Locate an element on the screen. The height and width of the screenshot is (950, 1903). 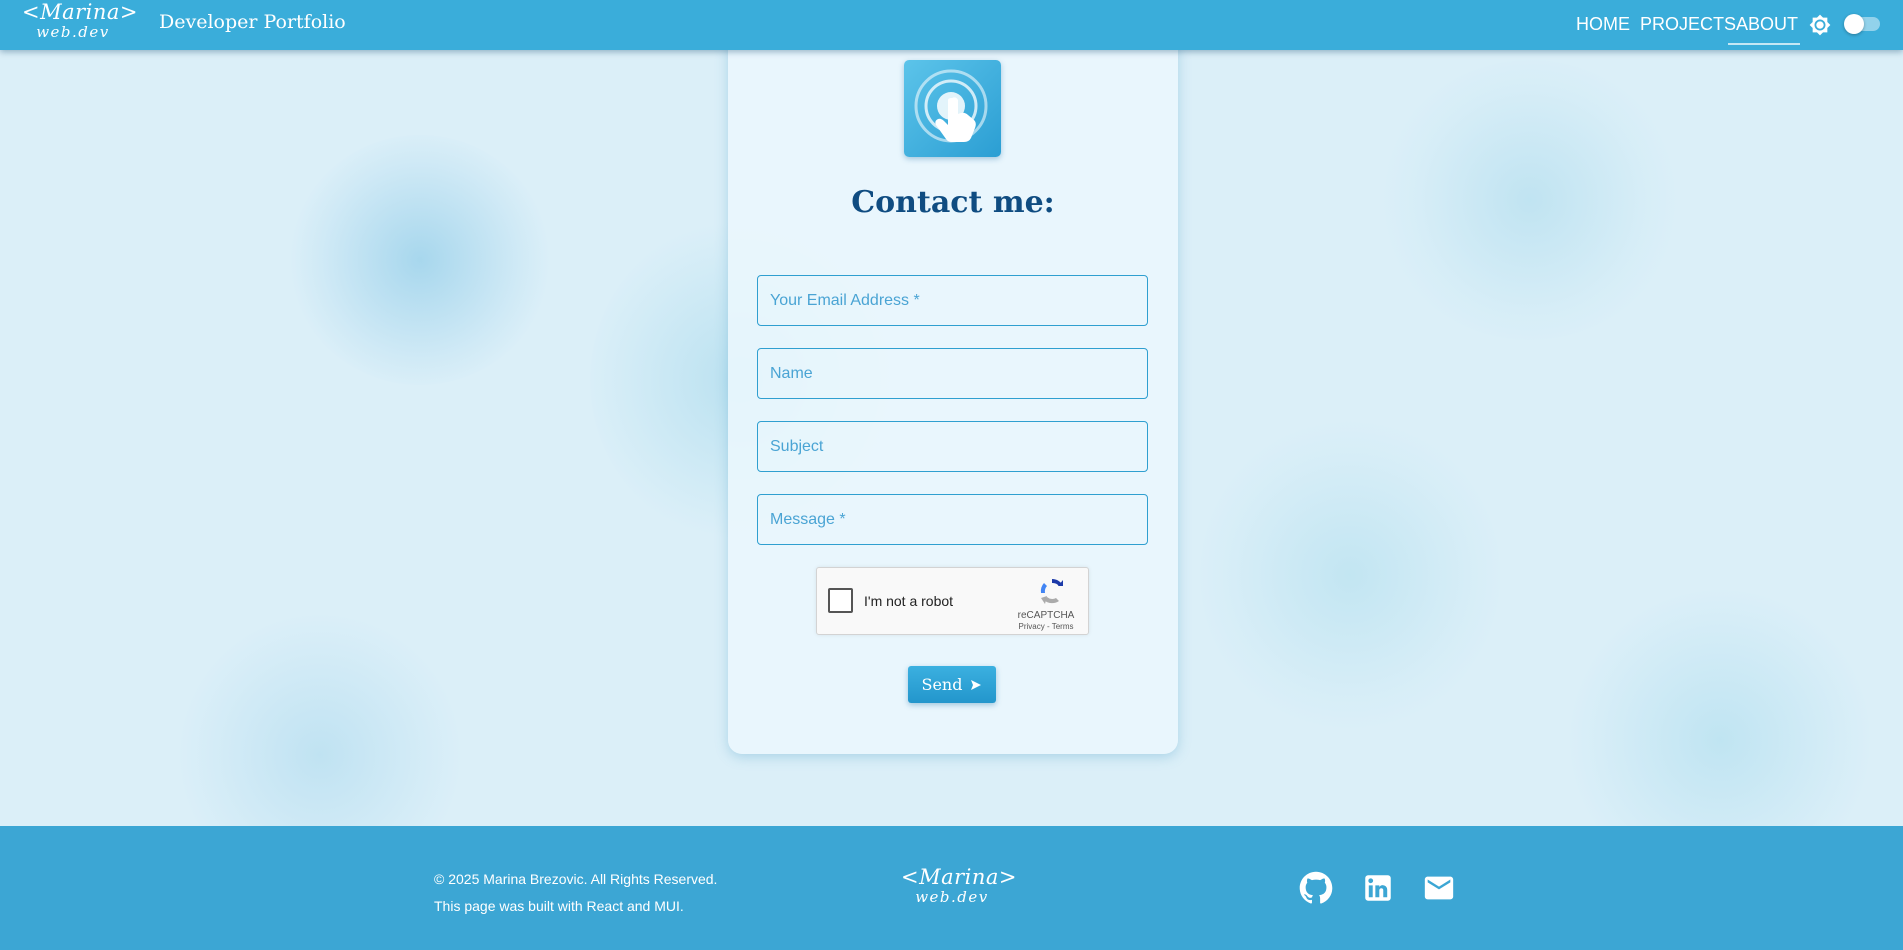
logo-line1: <Marina> is located at coordinates (80, 12).